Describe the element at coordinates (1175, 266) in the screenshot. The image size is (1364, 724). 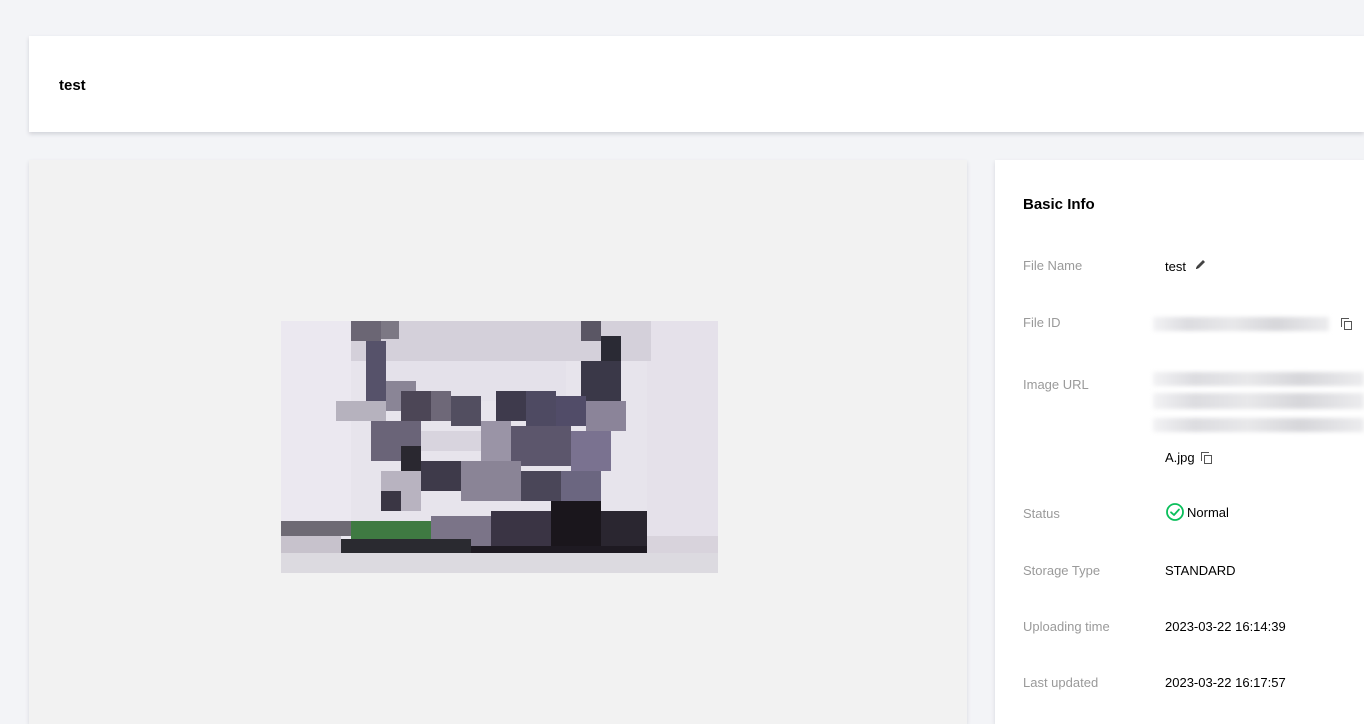
I see `file-name-value: test` at that location.